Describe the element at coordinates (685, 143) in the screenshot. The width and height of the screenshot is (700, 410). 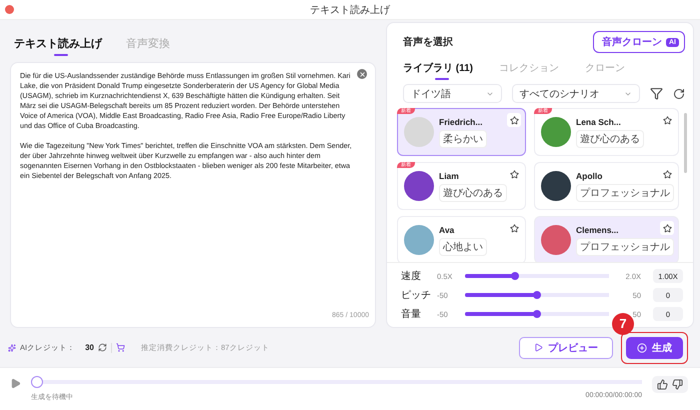
I see `scrollbar` at that location.